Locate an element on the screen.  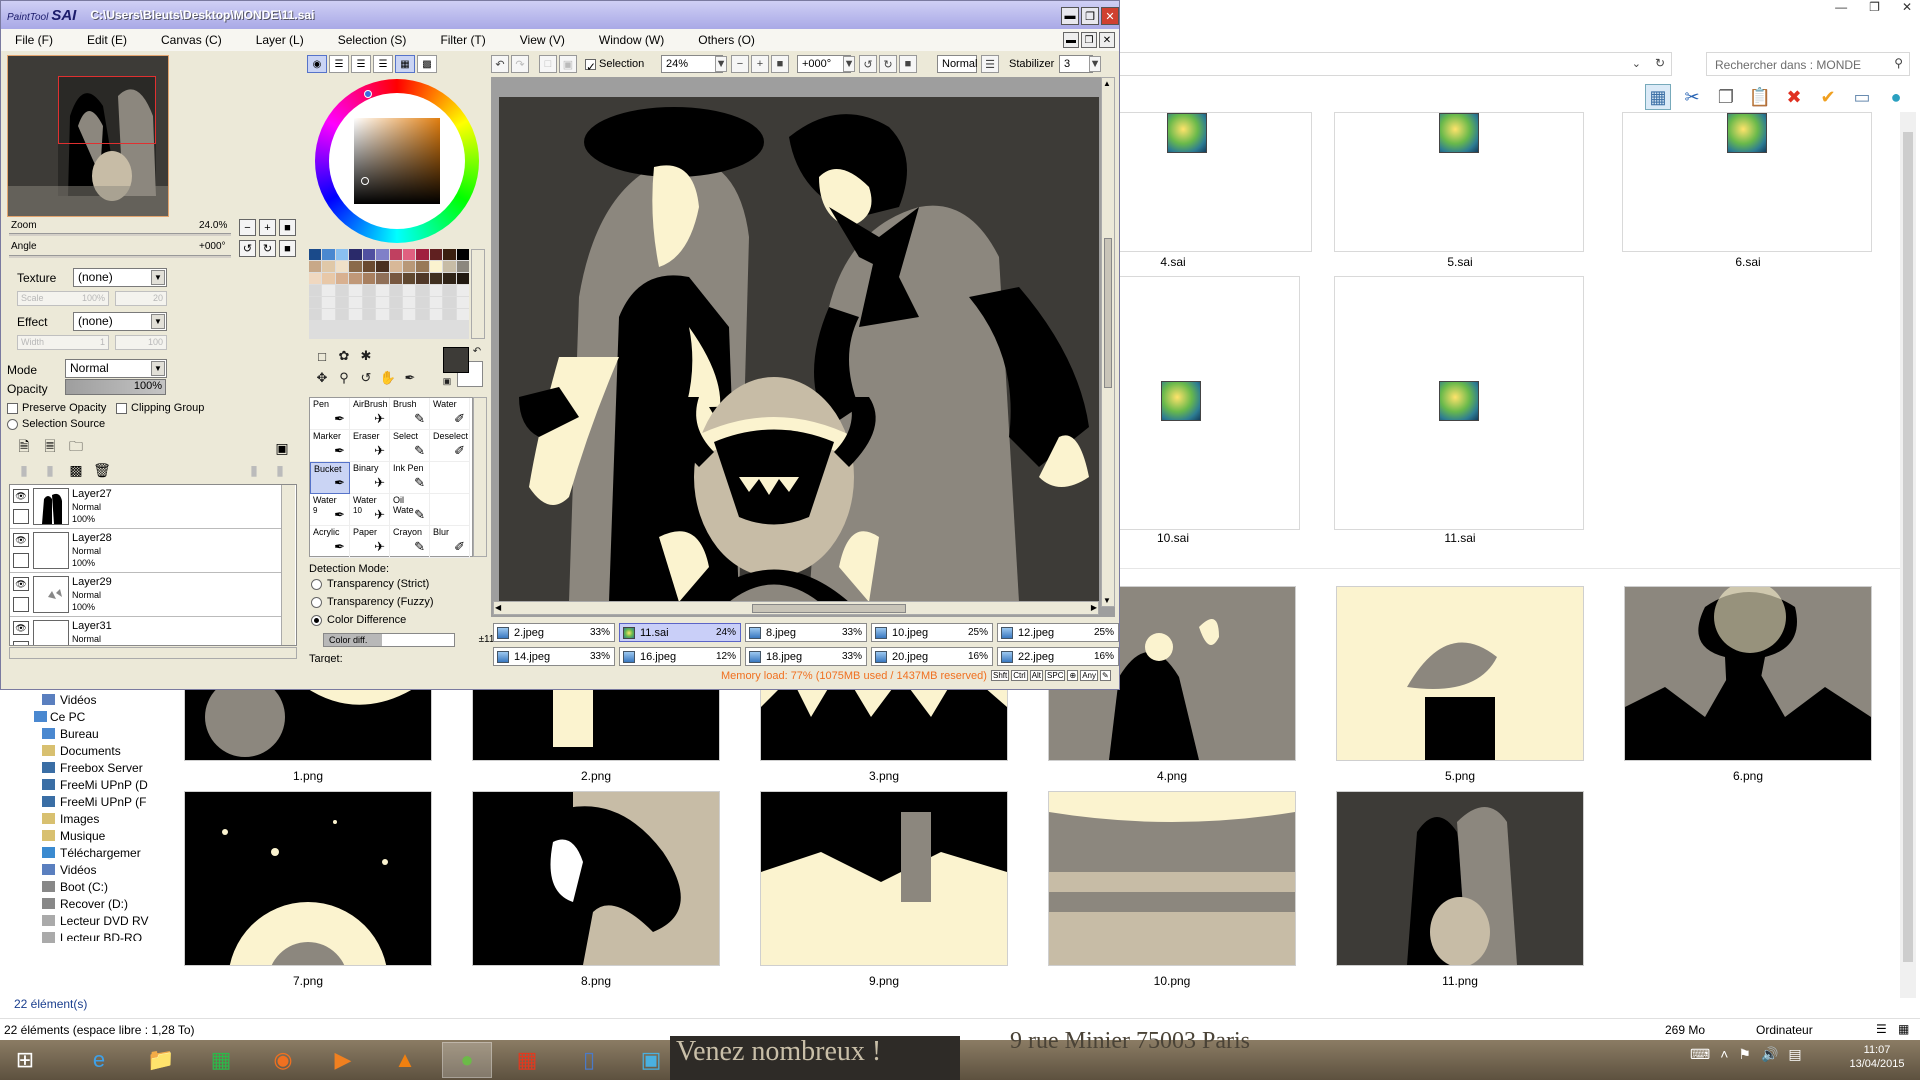
keyboard-icon: ⌨ is located at coordinates (1700, 1054).